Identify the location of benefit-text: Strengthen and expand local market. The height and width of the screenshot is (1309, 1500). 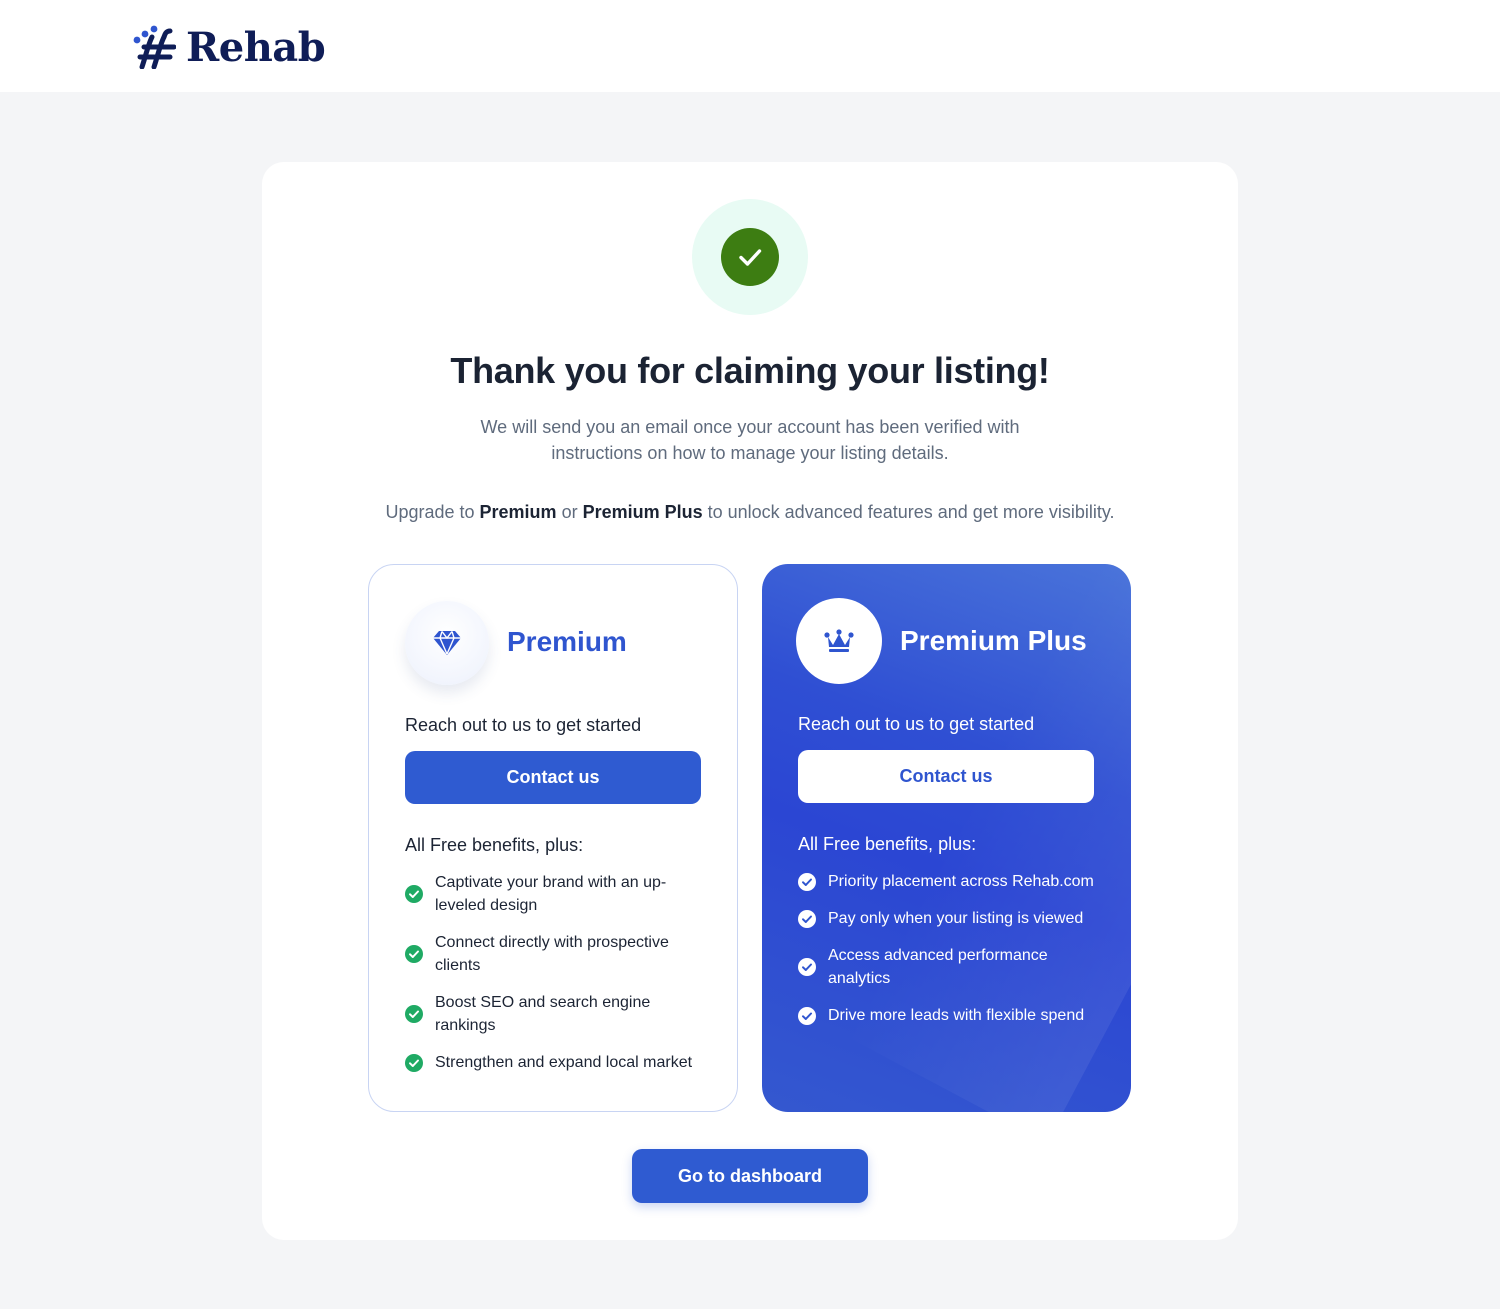
(564, 1062).